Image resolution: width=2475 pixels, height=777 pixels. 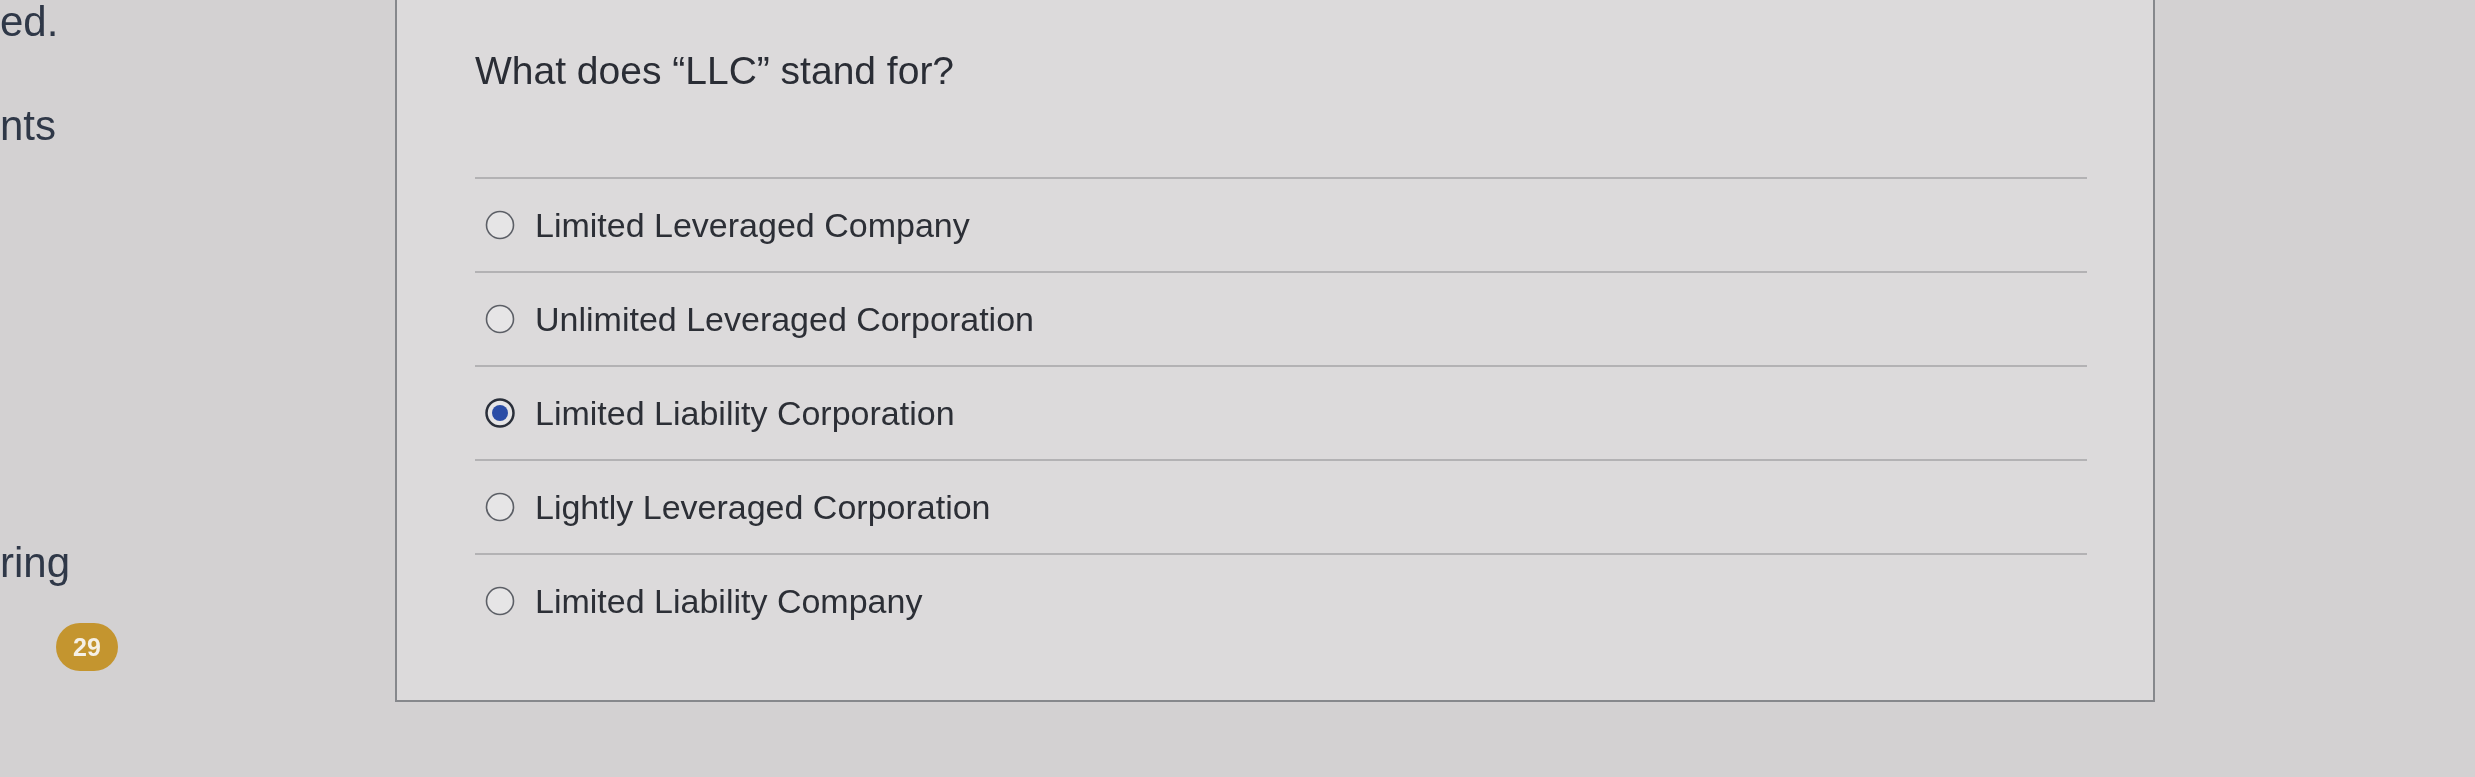 What do you see at coordinates (745, 413) in the screenshot?
I see `option-label: Limited Liability Corporation` at bounding box center [745, 413].